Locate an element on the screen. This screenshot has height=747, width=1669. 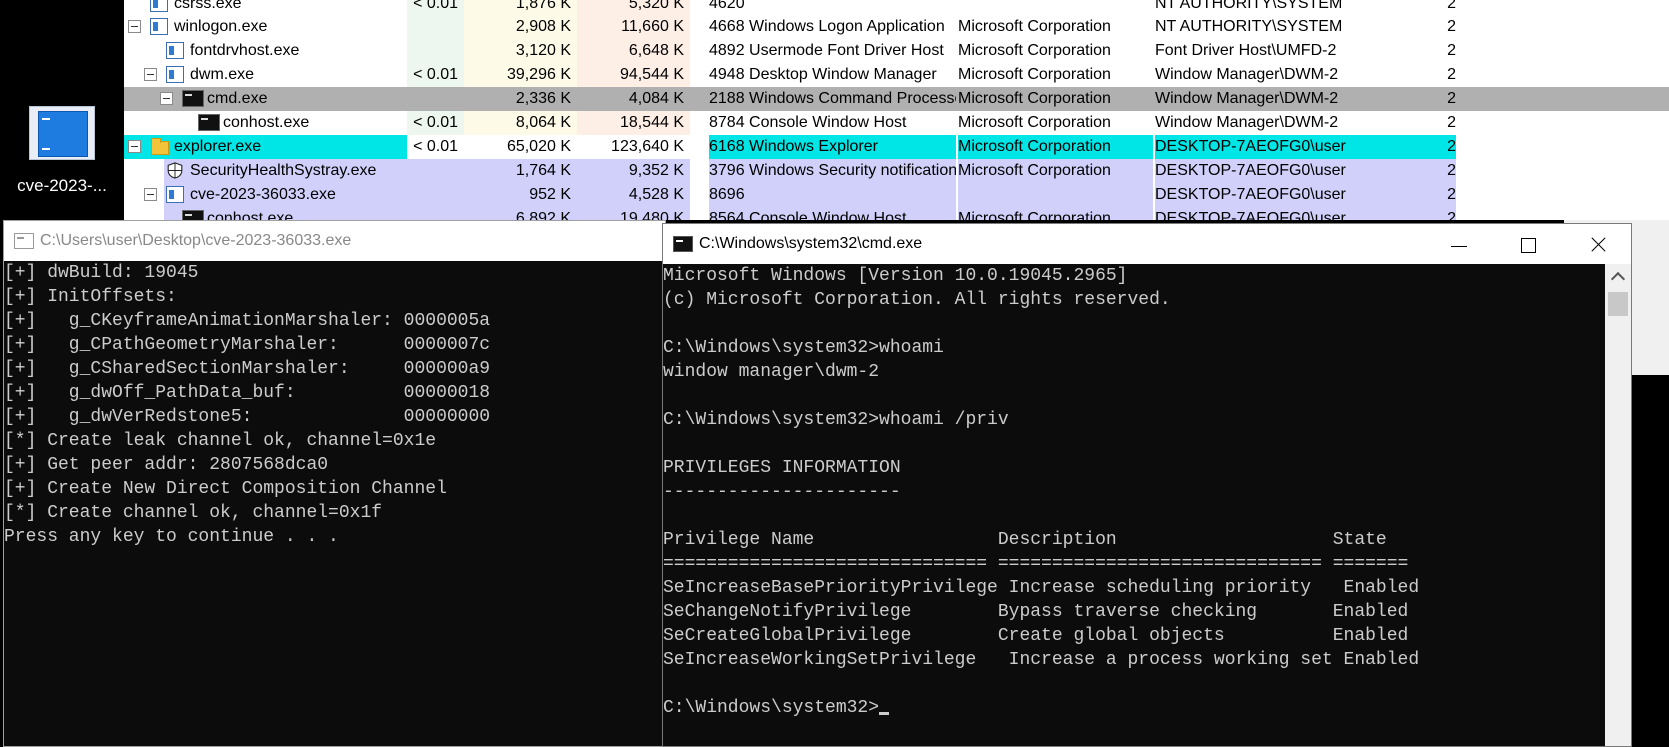
cmd-line: PRIVILEGES INFORMATION is located at coordinates (782, 468).